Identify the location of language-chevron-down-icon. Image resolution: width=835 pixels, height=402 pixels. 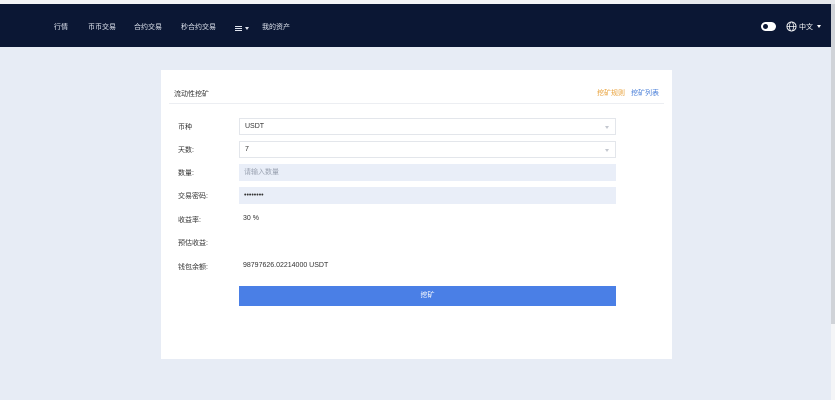
(819, 26).